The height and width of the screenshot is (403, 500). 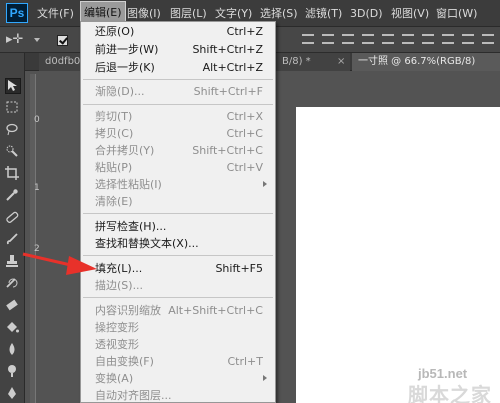 I want to click on menu-item-shortcut: Ctrl+Z, so click(x=244, y=31).